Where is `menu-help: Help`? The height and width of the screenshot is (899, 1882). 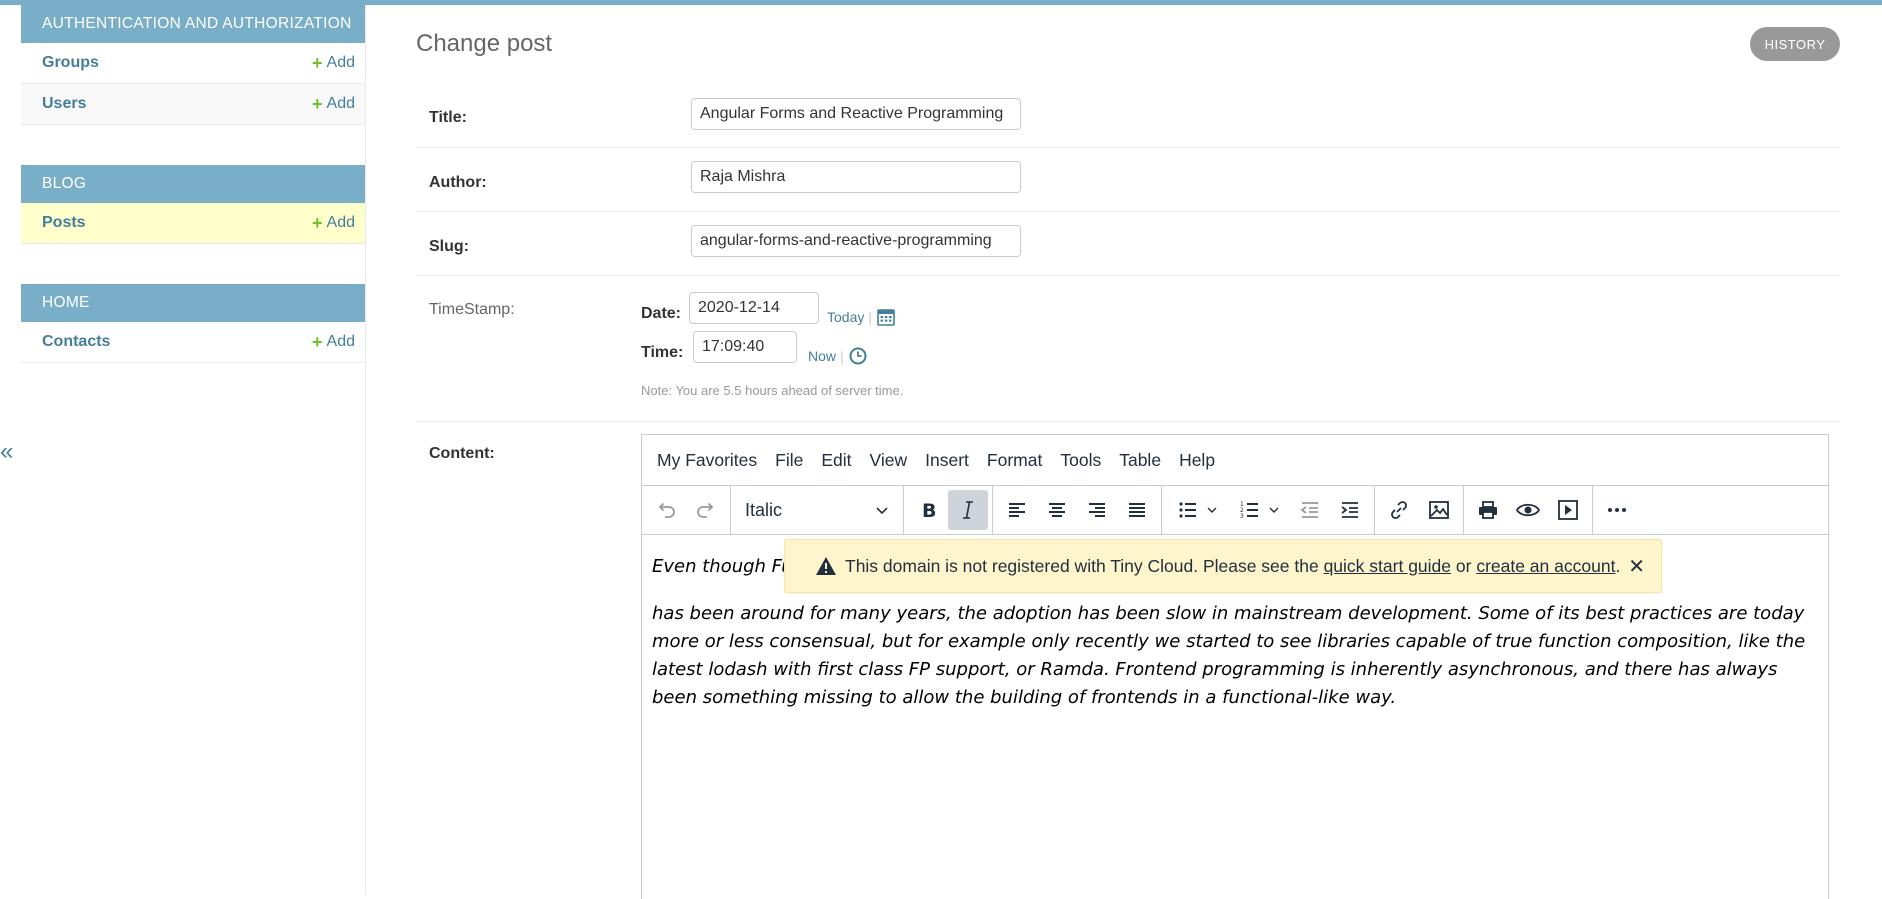 menu-help: Help is located at coordinates (1197, 460).